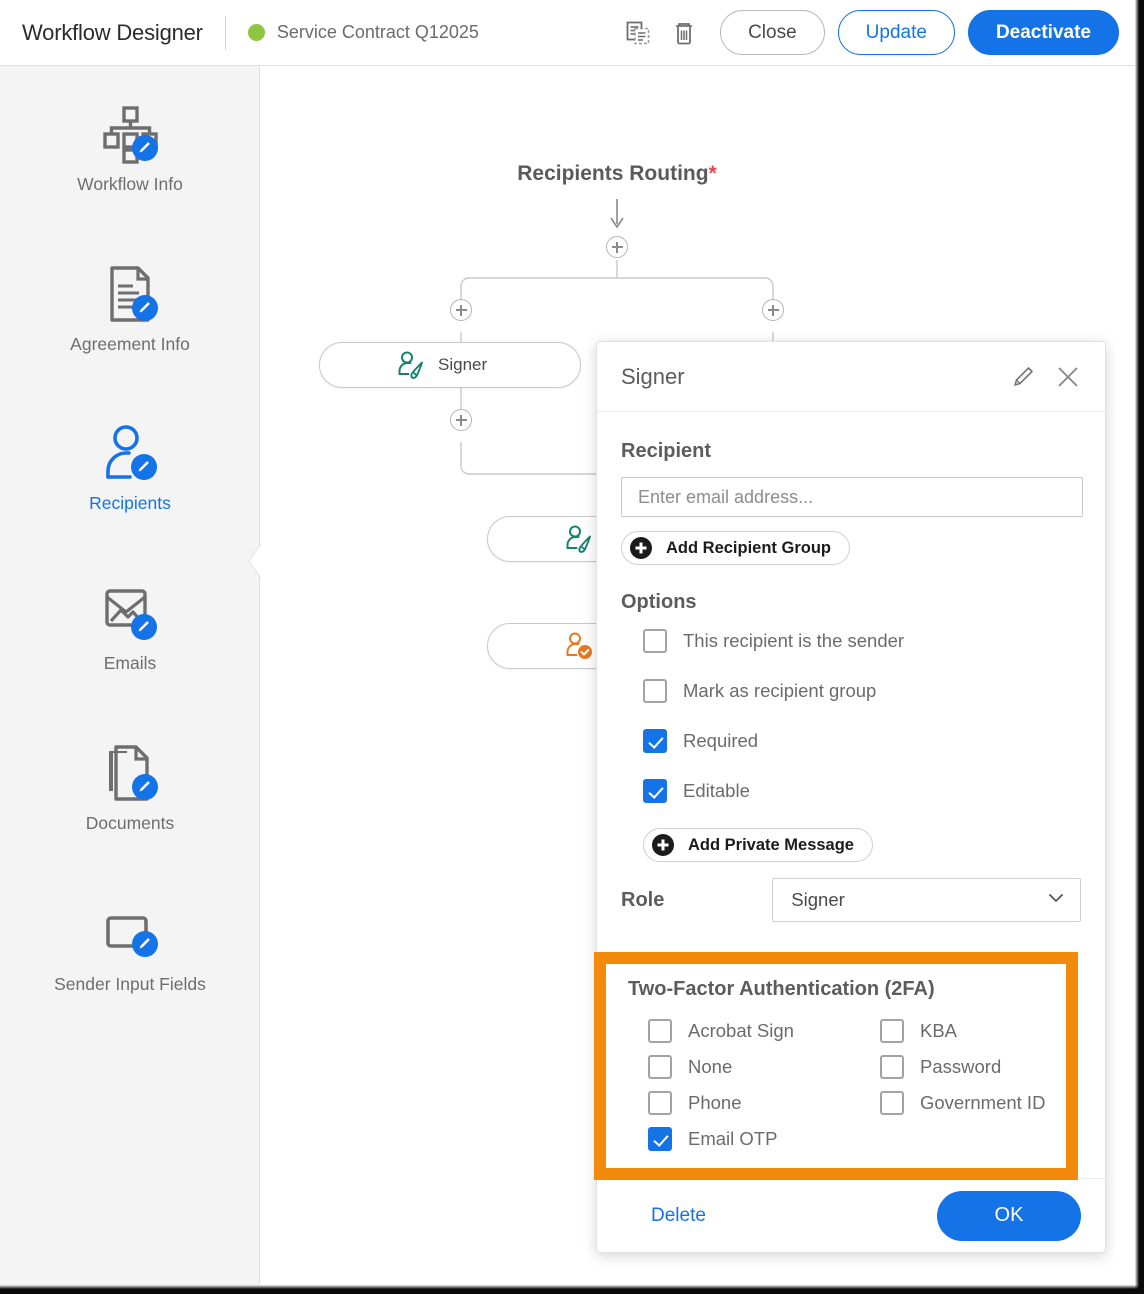 This screenshot has height=1294, width=1144. What do you see at coordinates (1046, 377) in the screenshot?
I see `dialog-header-actions` at bounding box center [1046, 377].